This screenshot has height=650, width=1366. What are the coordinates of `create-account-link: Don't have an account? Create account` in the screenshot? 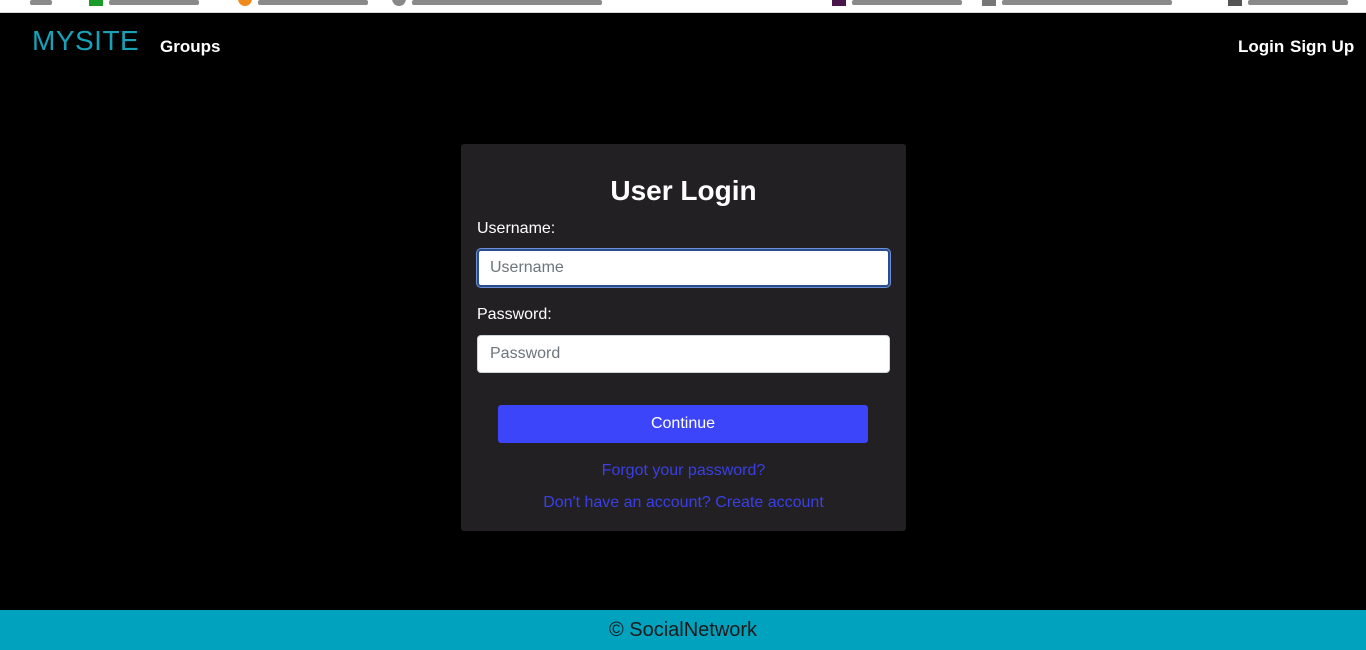 It's located at (683, 503).